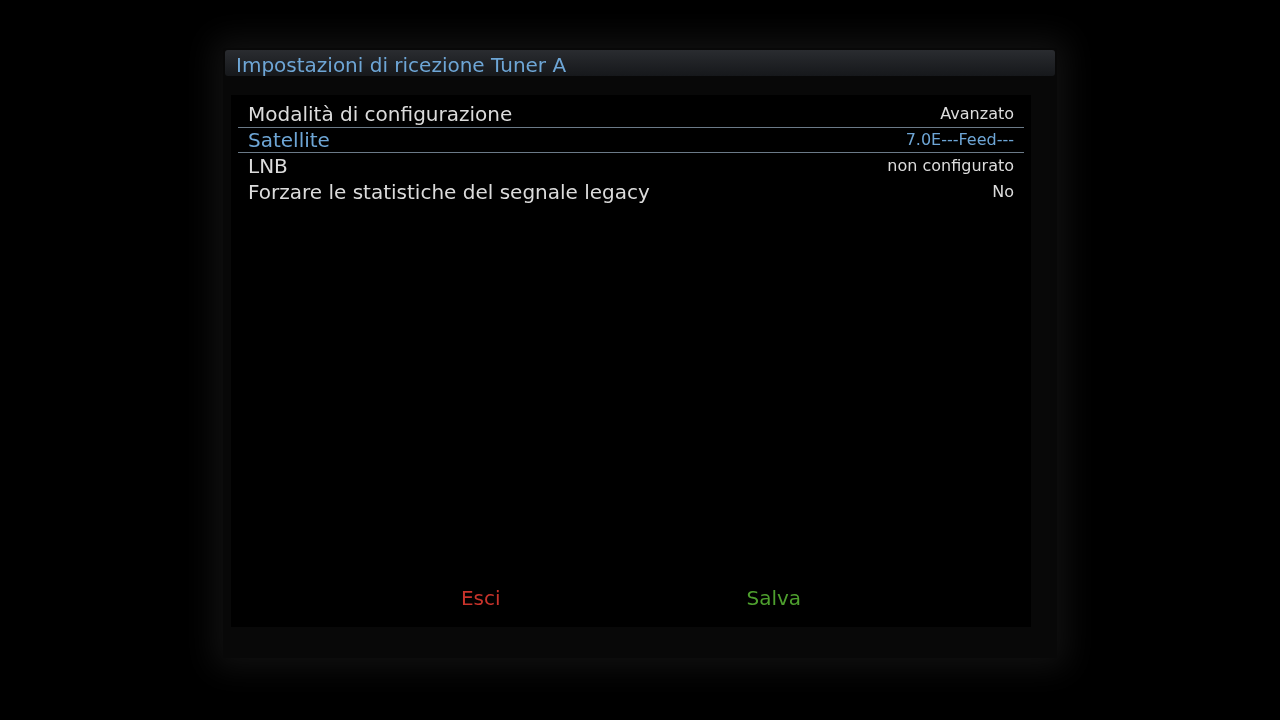  What do you see at coordinates (480, 598) in the screenshot?
I see `color-key-button: Esci` at bounding box center [480, 598].